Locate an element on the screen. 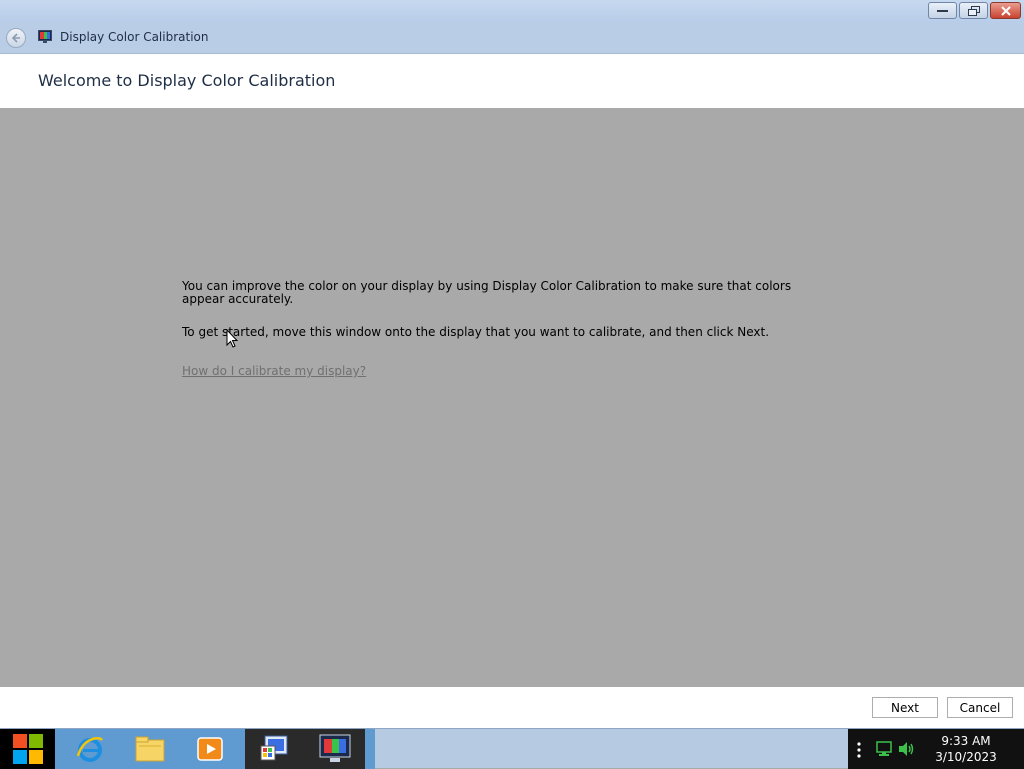  window-titlebar is located at coordinates (512, 11).